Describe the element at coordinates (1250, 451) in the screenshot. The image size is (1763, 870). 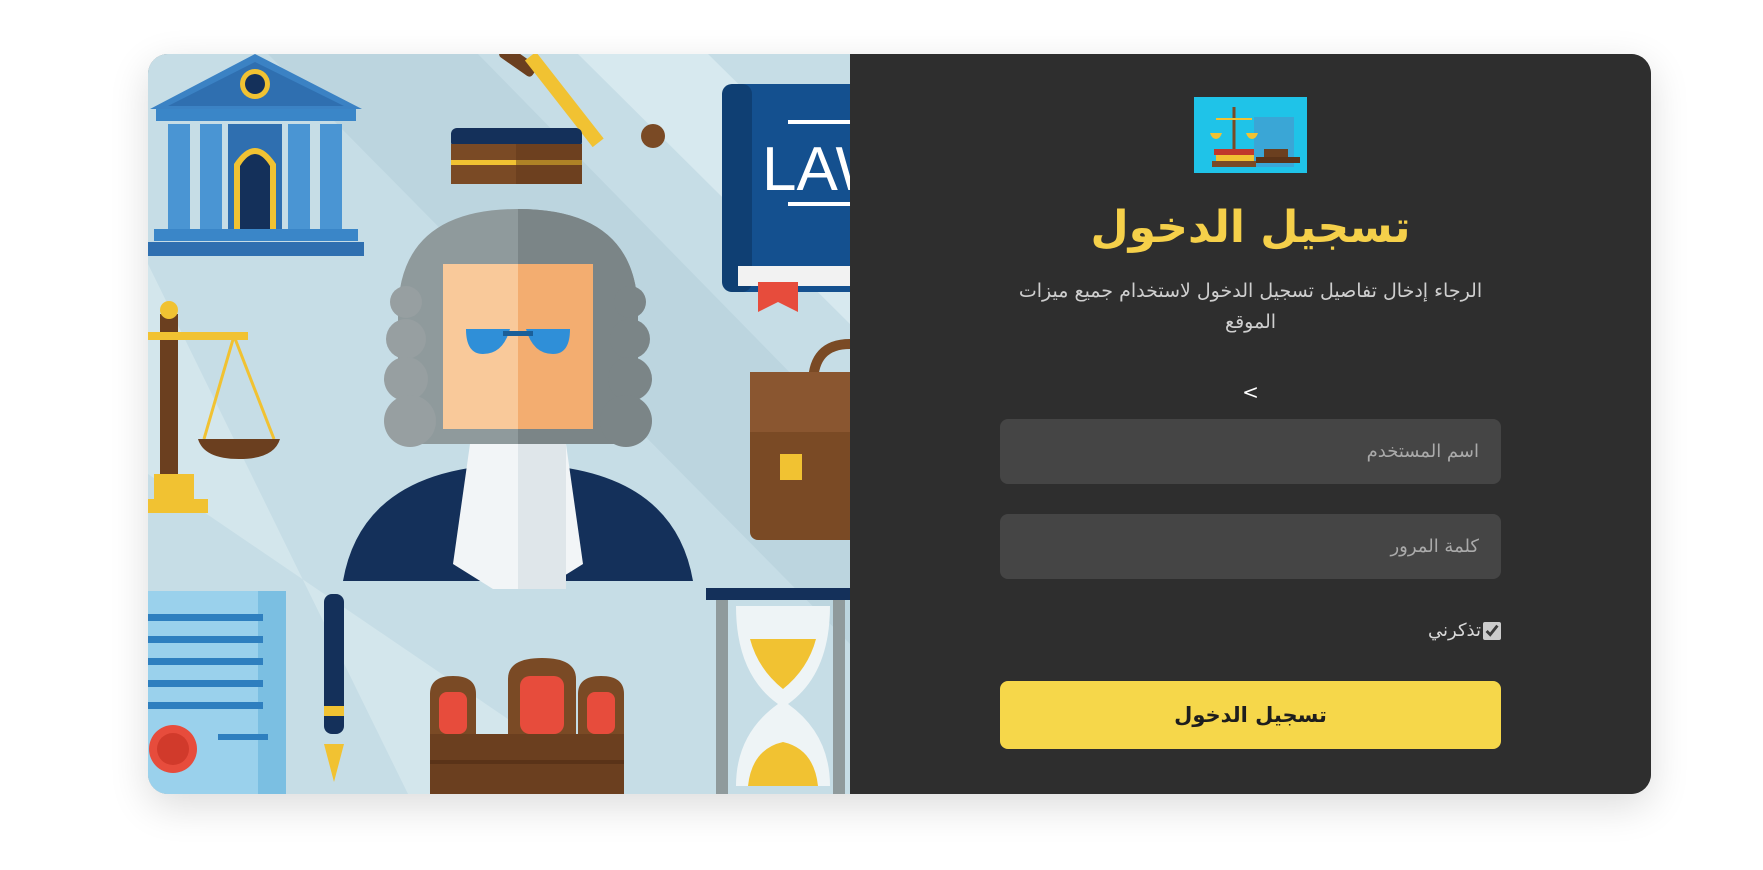
I see `username-input` at that location.